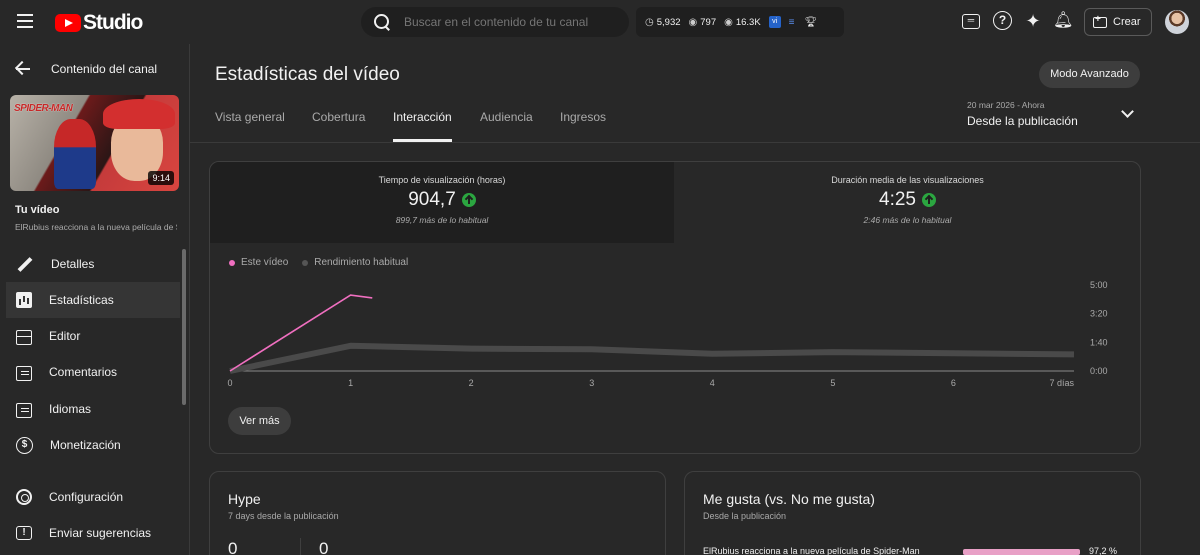 The height and width of the screenshot is (555, 1200). I want to click on sidebar-item-analytics: Estadísticas, so click(93, 300).